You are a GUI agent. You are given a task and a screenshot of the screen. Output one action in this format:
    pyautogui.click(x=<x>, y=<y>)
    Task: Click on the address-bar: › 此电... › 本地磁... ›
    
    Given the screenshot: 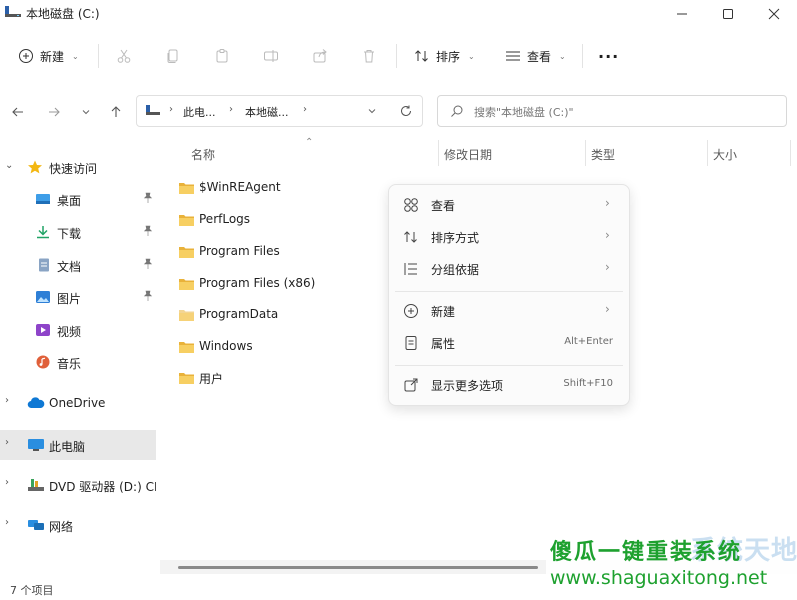 What is the action you would take?
    pyautogui.click(x=279, y=111)
    